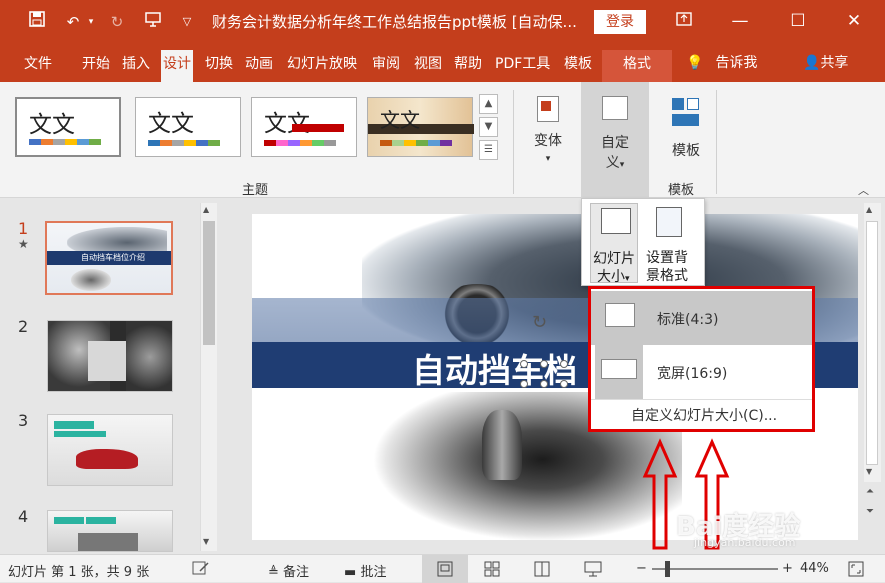 This screenshot has width=885, height=583. What do you see at coordinates (686, 125) in the screenshot?
I see `template-button: 模板` at bounding box center [686, 125].